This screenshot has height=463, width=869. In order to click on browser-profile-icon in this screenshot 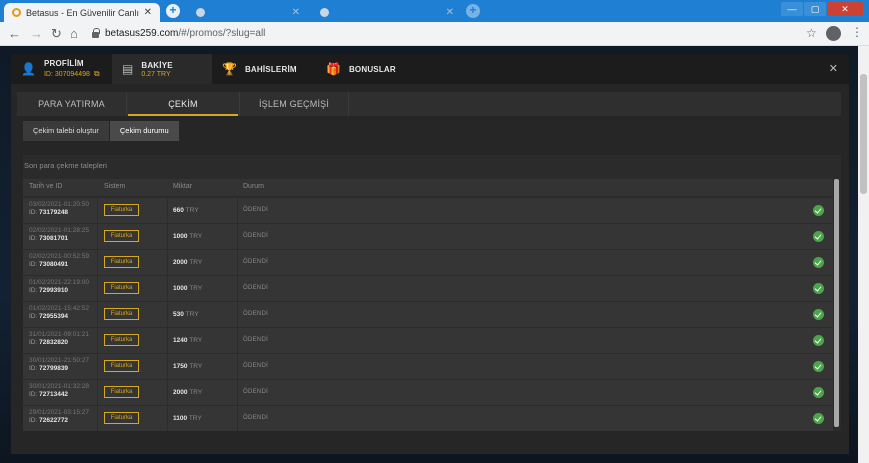, I will do `click(833, 33)`.